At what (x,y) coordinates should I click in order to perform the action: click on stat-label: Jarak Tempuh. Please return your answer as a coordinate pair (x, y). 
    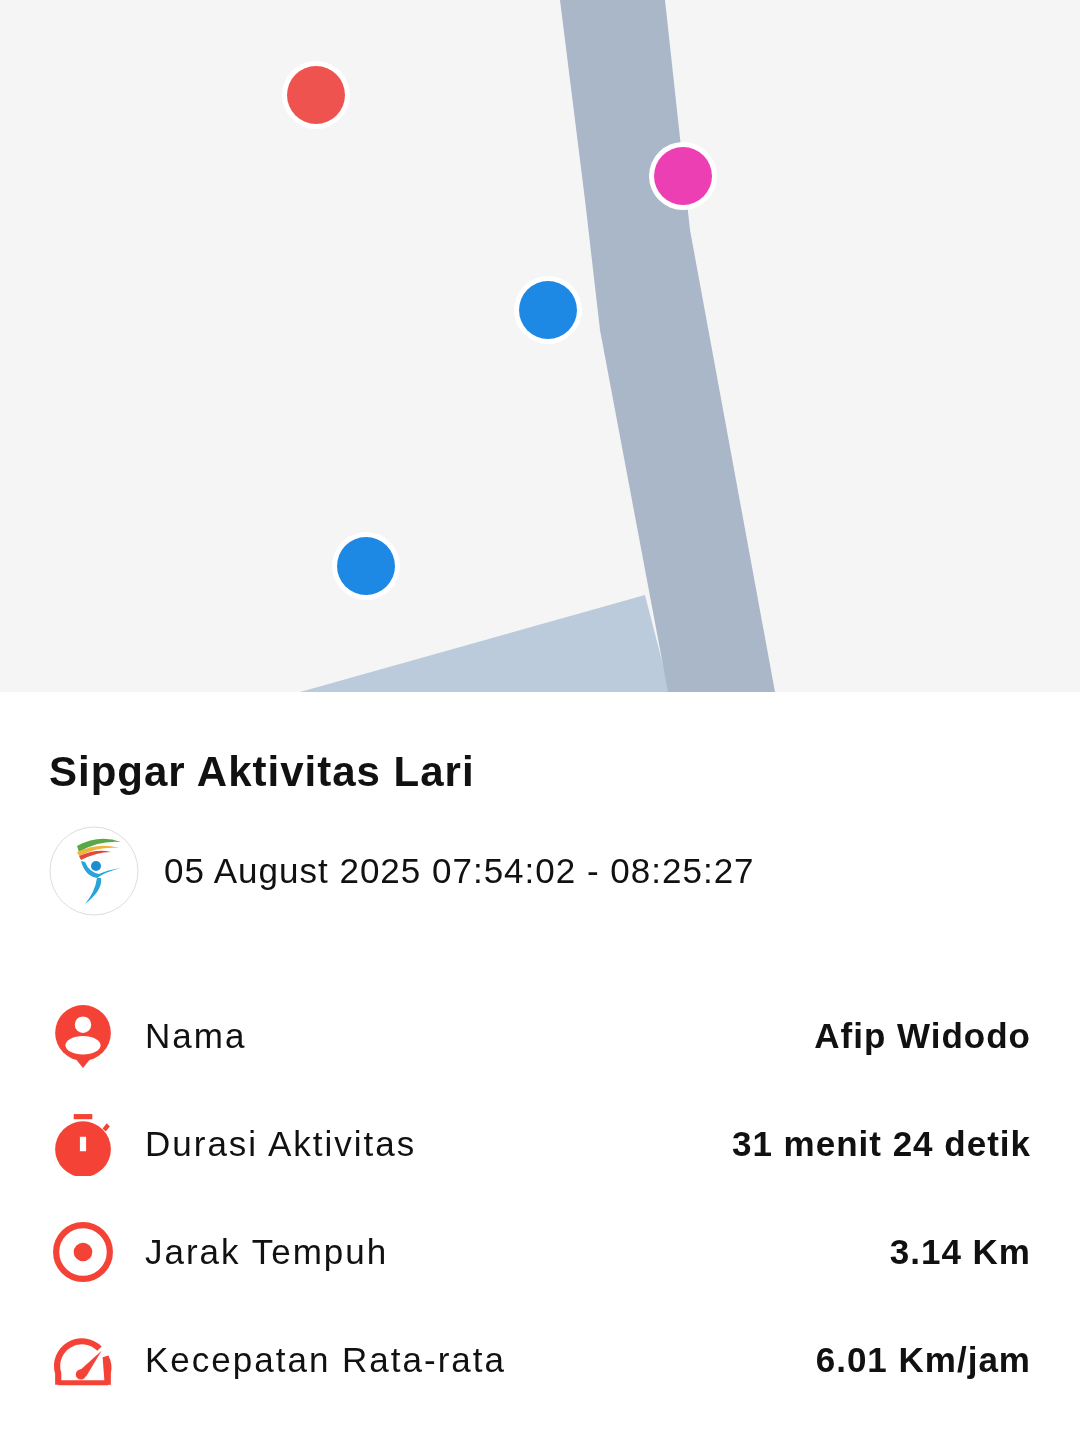
    Looking at the image, I should click on (267, 1251).